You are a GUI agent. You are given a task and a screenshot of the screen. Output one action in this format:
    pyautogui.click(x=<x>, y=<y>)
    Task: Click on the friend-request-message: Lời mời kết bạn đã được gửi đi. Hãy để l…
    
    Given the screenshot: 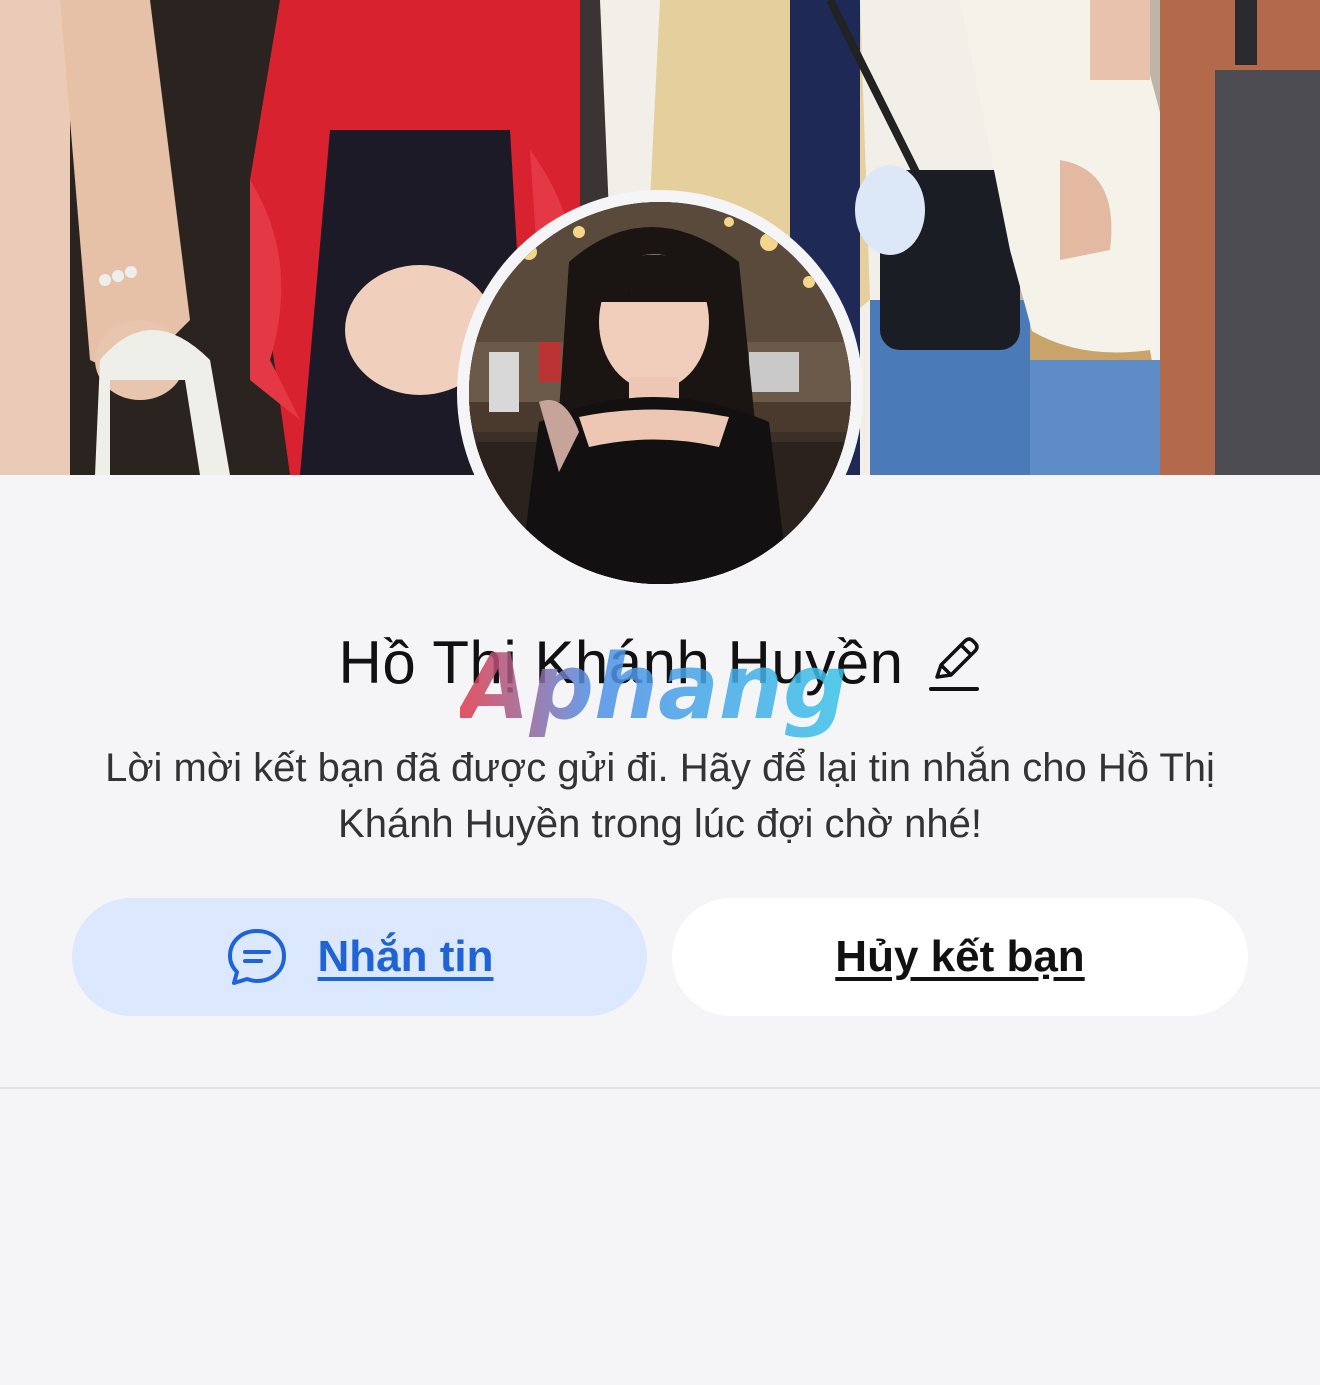 What is the action you would take?
    pyautogui.click(x=660, y=796)
    